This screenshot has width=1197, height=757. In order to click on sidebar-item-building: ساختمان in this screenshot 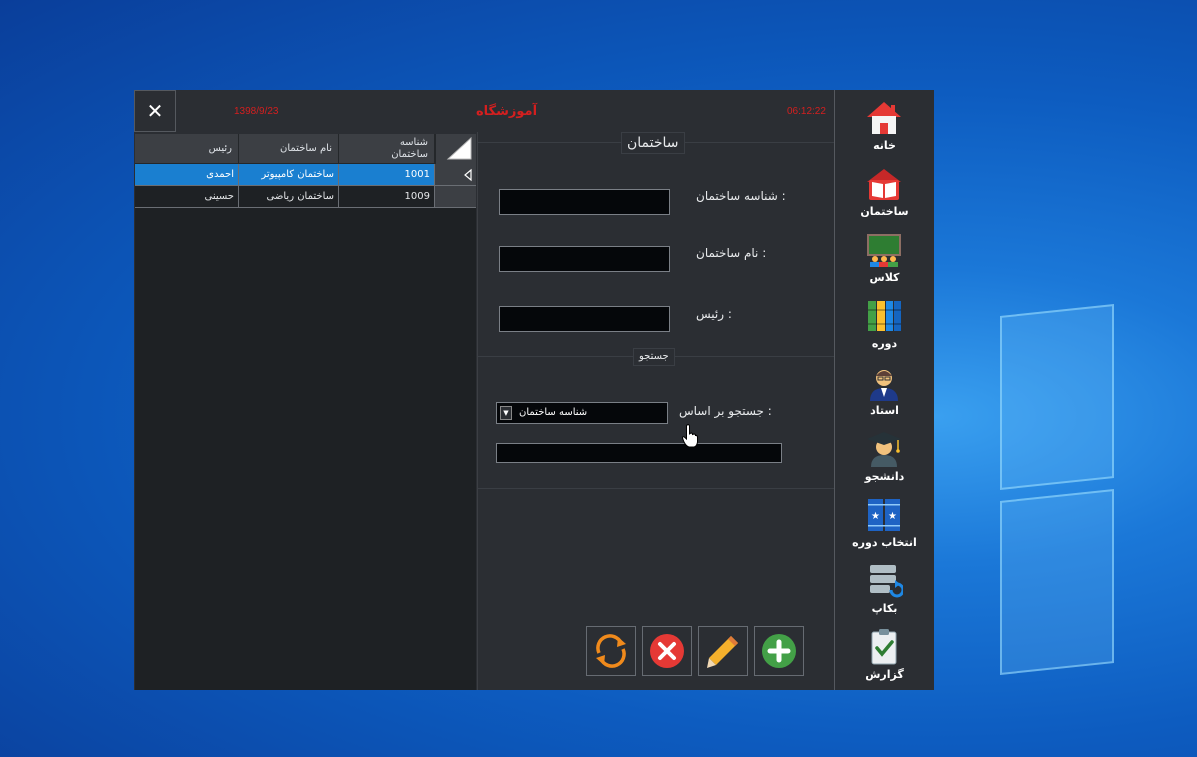, I will do `click(884, 191)`.